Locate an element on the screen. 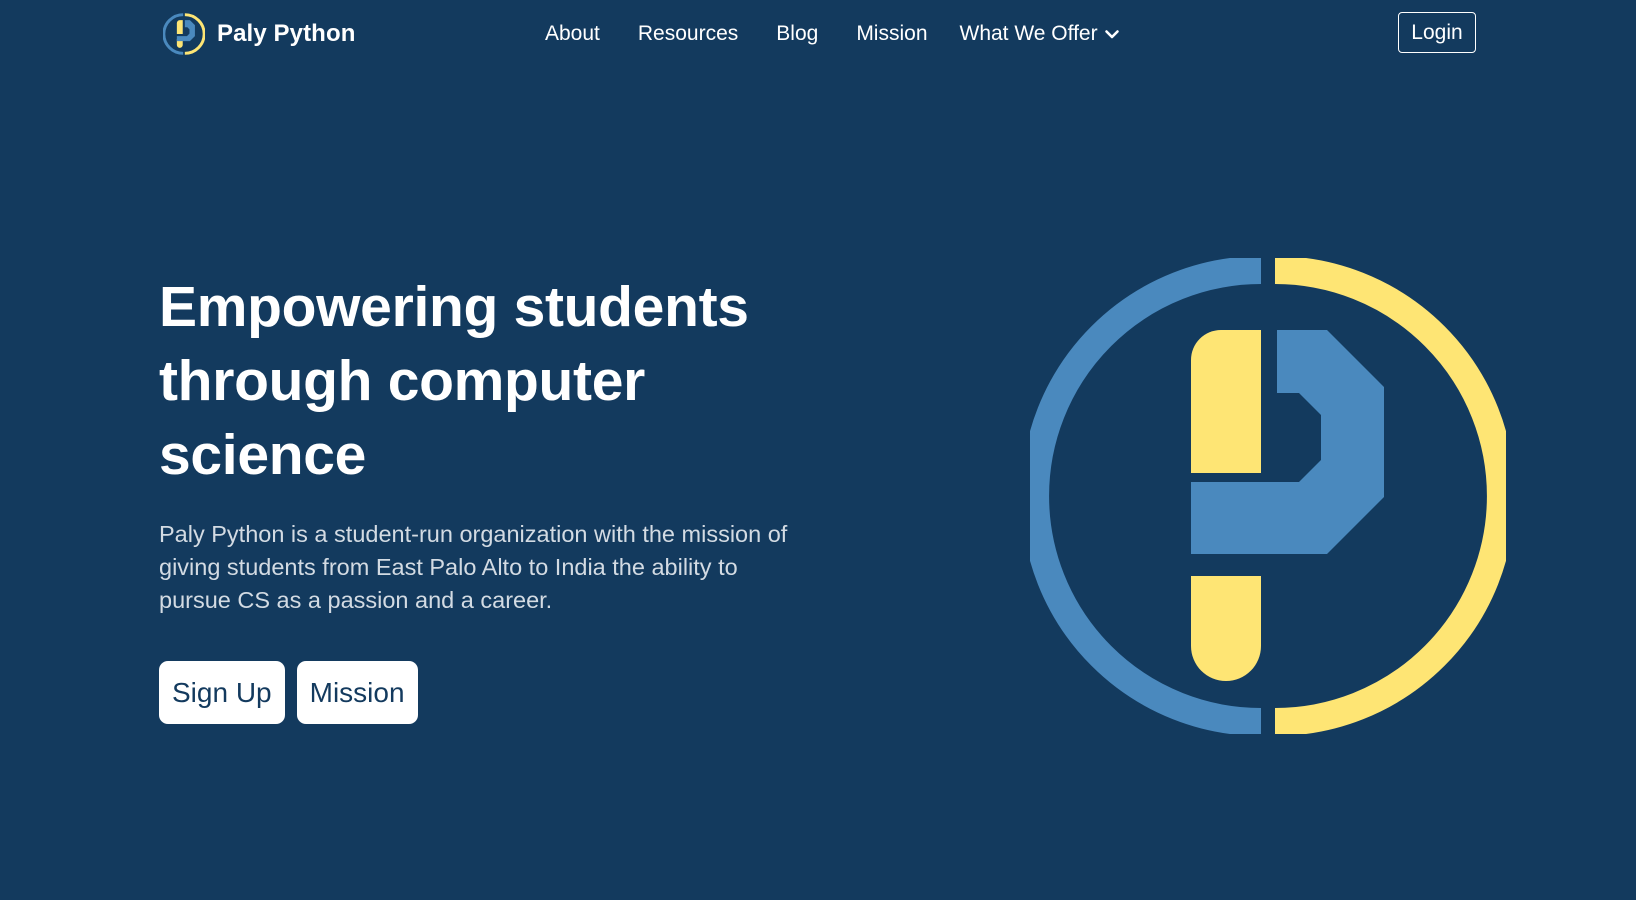  nav-dropdown-what-we-offer: What We Offer is located at coordinates (1040, 34).